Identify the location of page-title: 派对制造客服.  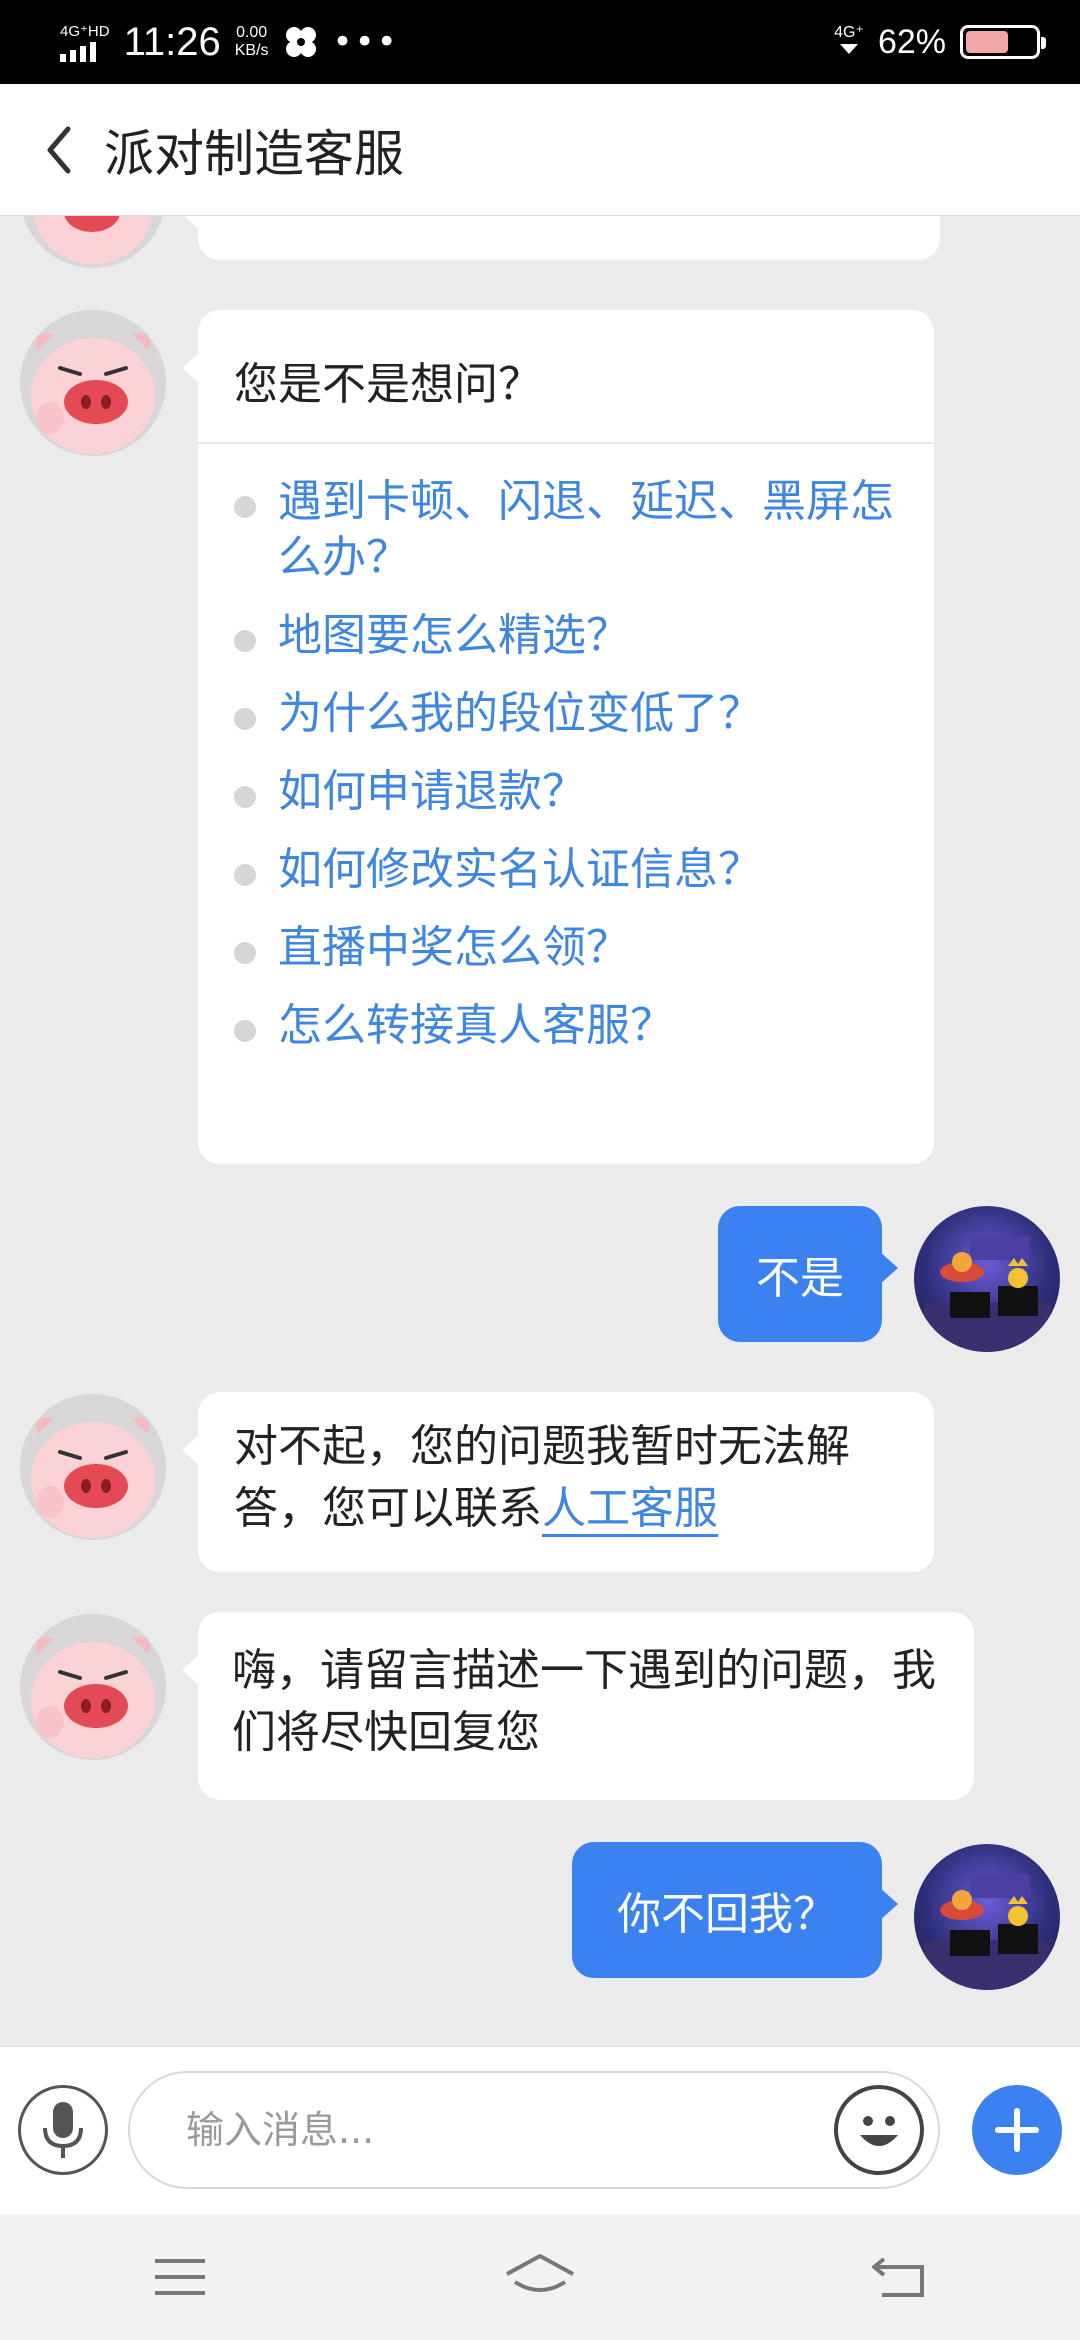
(254, 153).